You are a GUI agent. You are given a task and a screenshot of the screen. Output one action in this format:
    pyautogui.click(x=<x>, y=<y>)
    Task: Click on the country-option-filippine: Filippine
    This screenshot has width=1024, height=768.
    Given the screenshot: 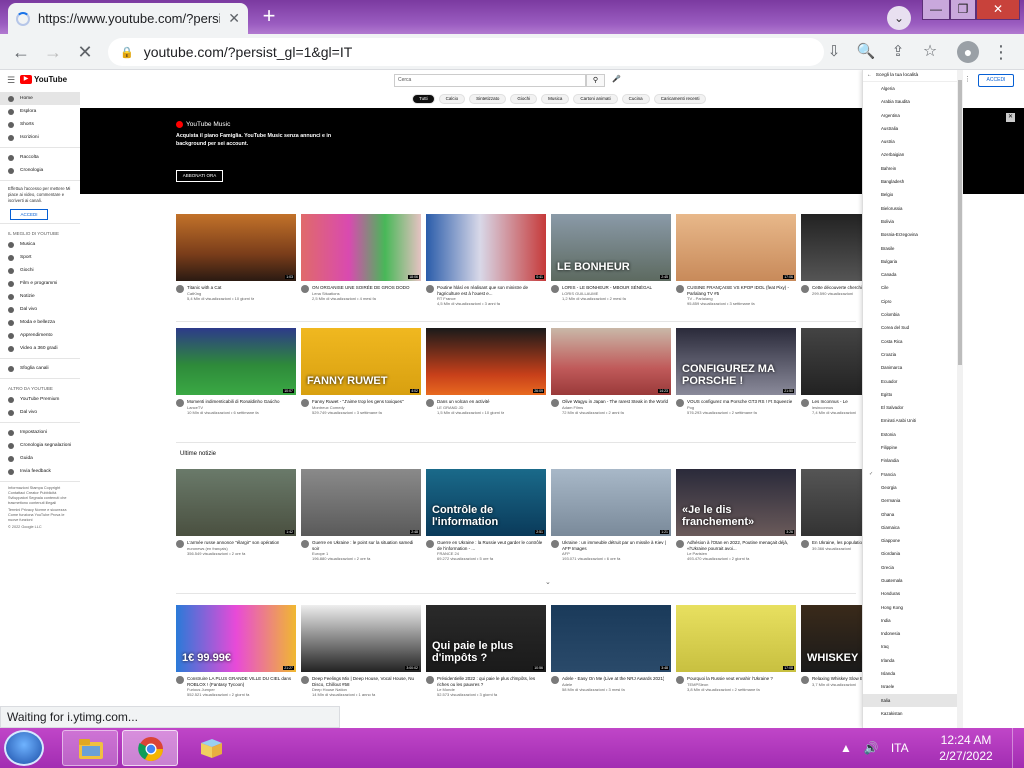 What is the action you would take?
    pyautogui.click(x=910, y=447)
    